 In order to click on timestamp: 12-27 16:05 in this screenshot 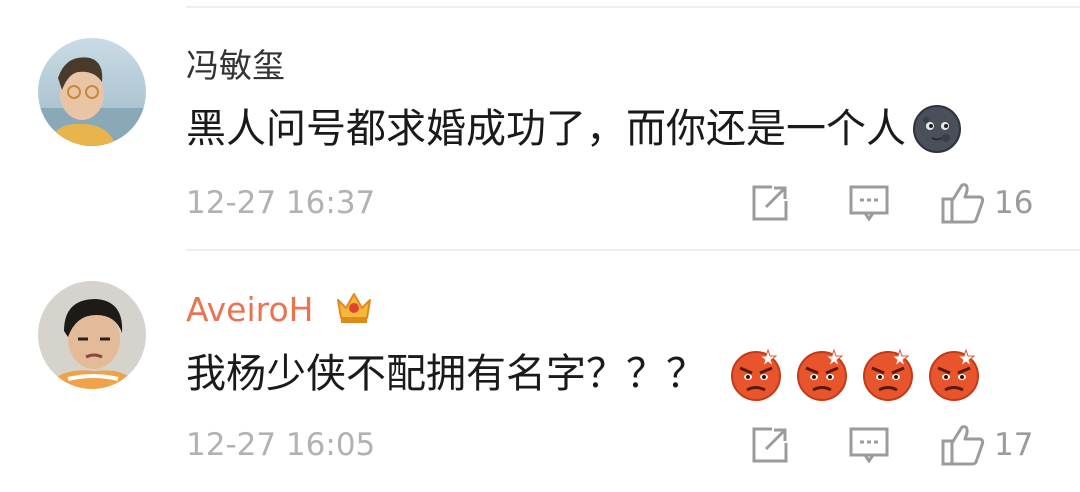, I will do `click(281, 445)`.